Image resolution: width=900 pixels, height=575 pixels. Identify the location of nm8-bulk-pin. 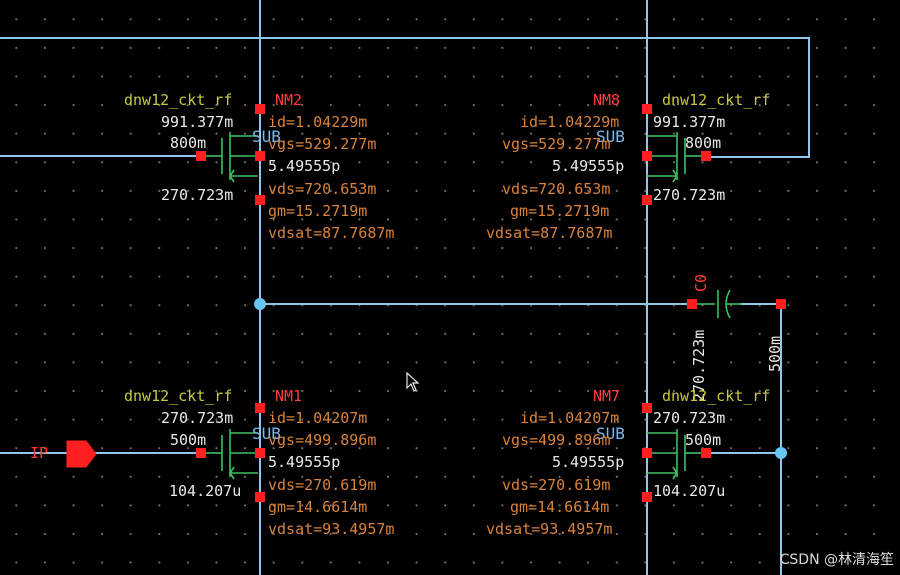
(647, 156).